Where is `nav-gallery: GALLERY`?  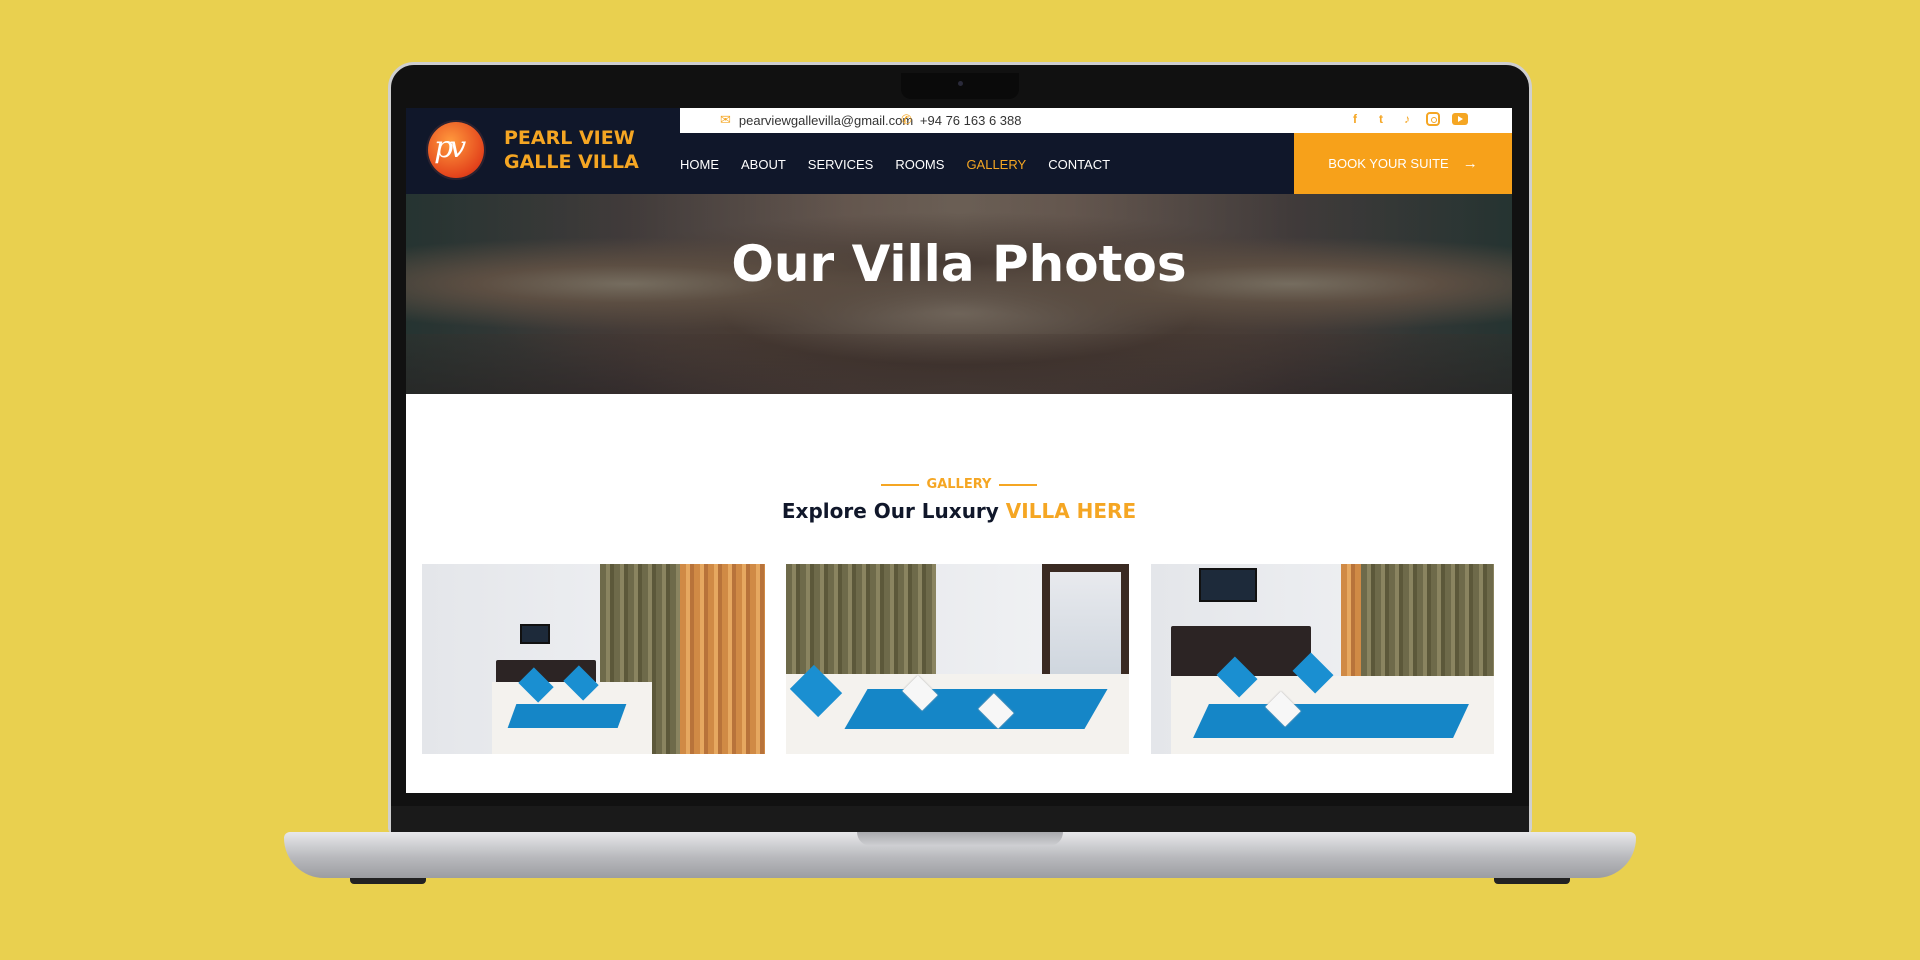
nav-gallery: GALLERY is located at coordinates (996, 164).